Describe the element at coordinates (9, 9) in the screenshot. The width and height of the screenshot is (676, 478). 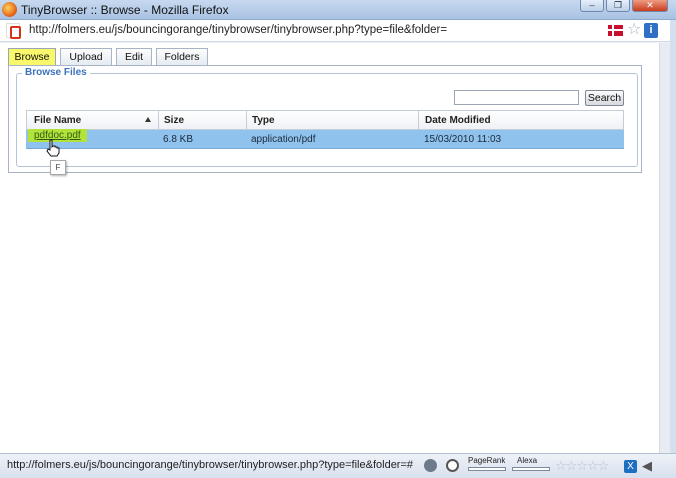
I see `firefox-icon` at that location.